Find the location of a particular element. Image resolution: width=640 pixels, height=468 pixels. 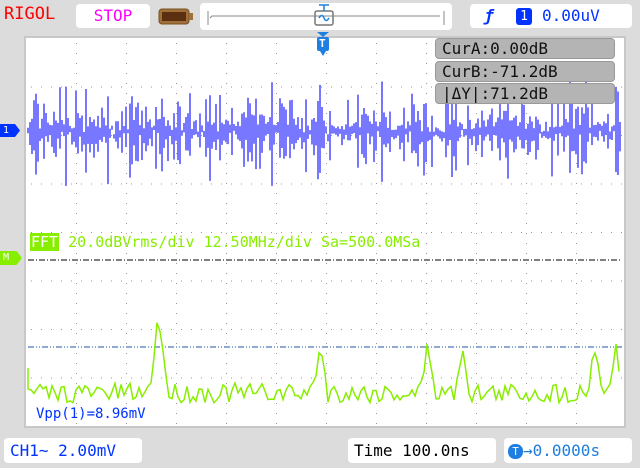

trigger-status: ƒ 1 0.00uV is located at coordinates (551, 16).